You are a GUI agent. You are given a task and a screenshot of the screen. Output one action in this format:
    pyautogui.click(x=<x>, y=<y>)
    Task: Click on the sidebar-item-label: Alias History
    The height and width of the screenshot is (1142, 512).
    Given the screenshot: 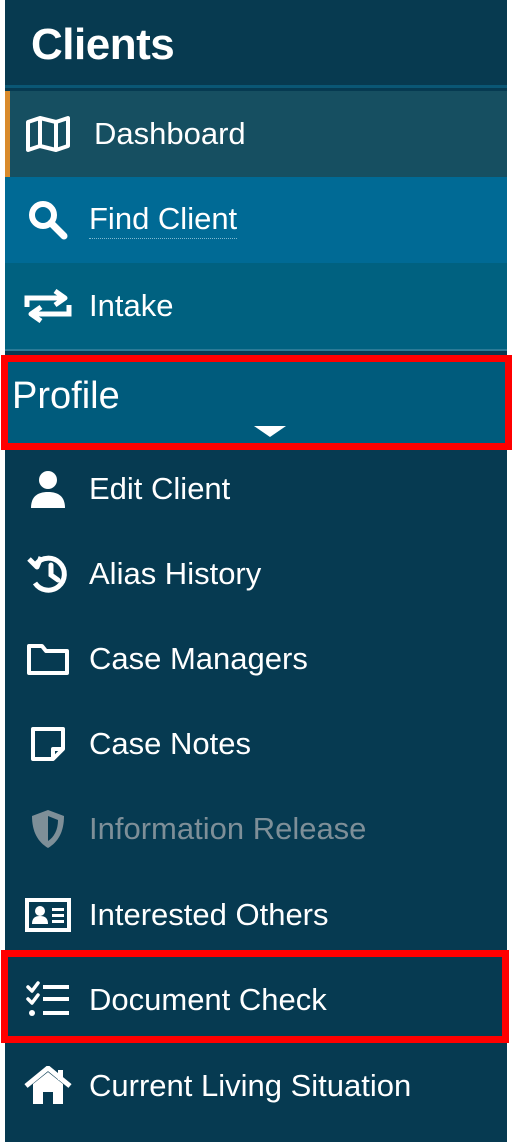 What is the action you would take?
    pyautogui.click(x=175, y=573)
    